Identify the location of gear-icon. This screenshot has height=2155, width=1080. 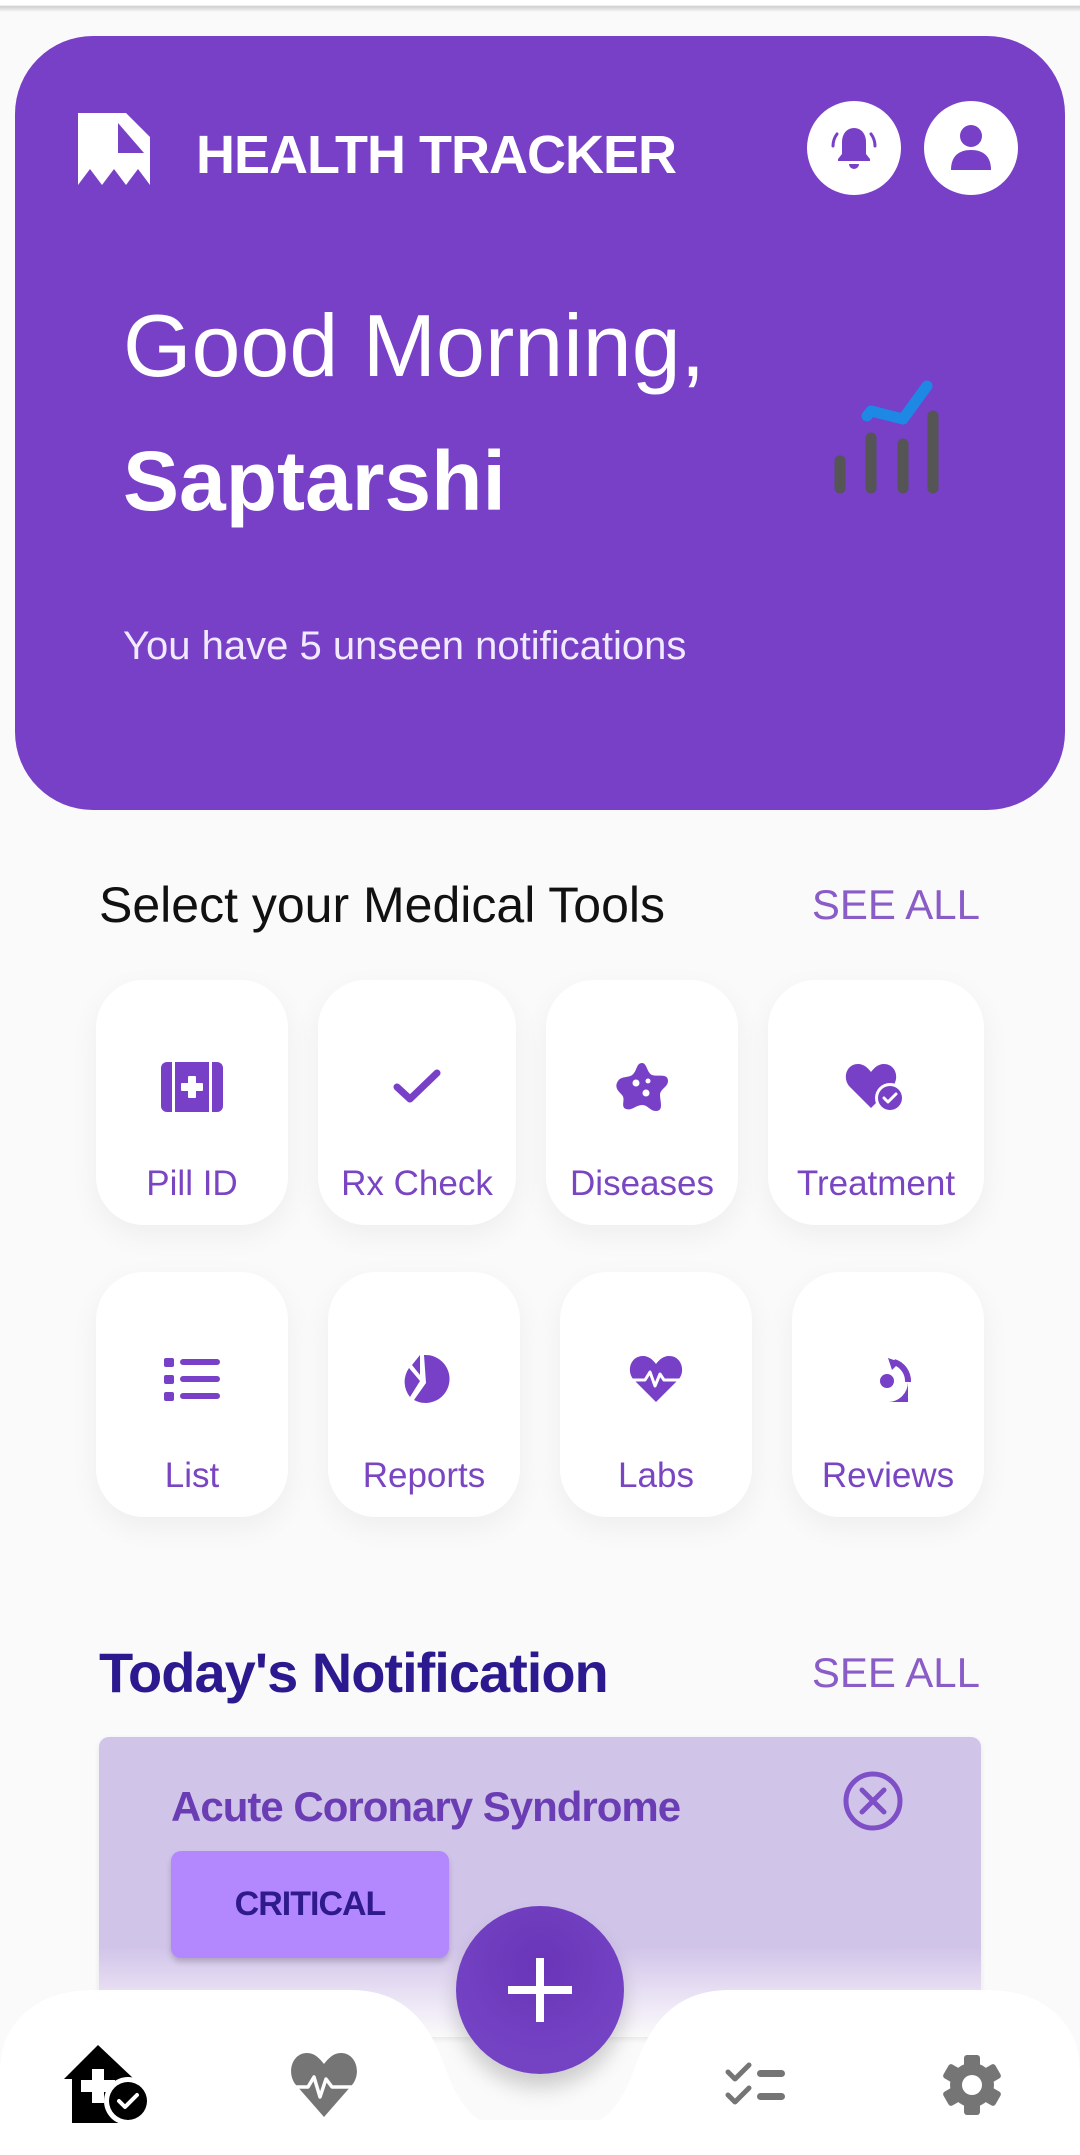
(972, 2085).